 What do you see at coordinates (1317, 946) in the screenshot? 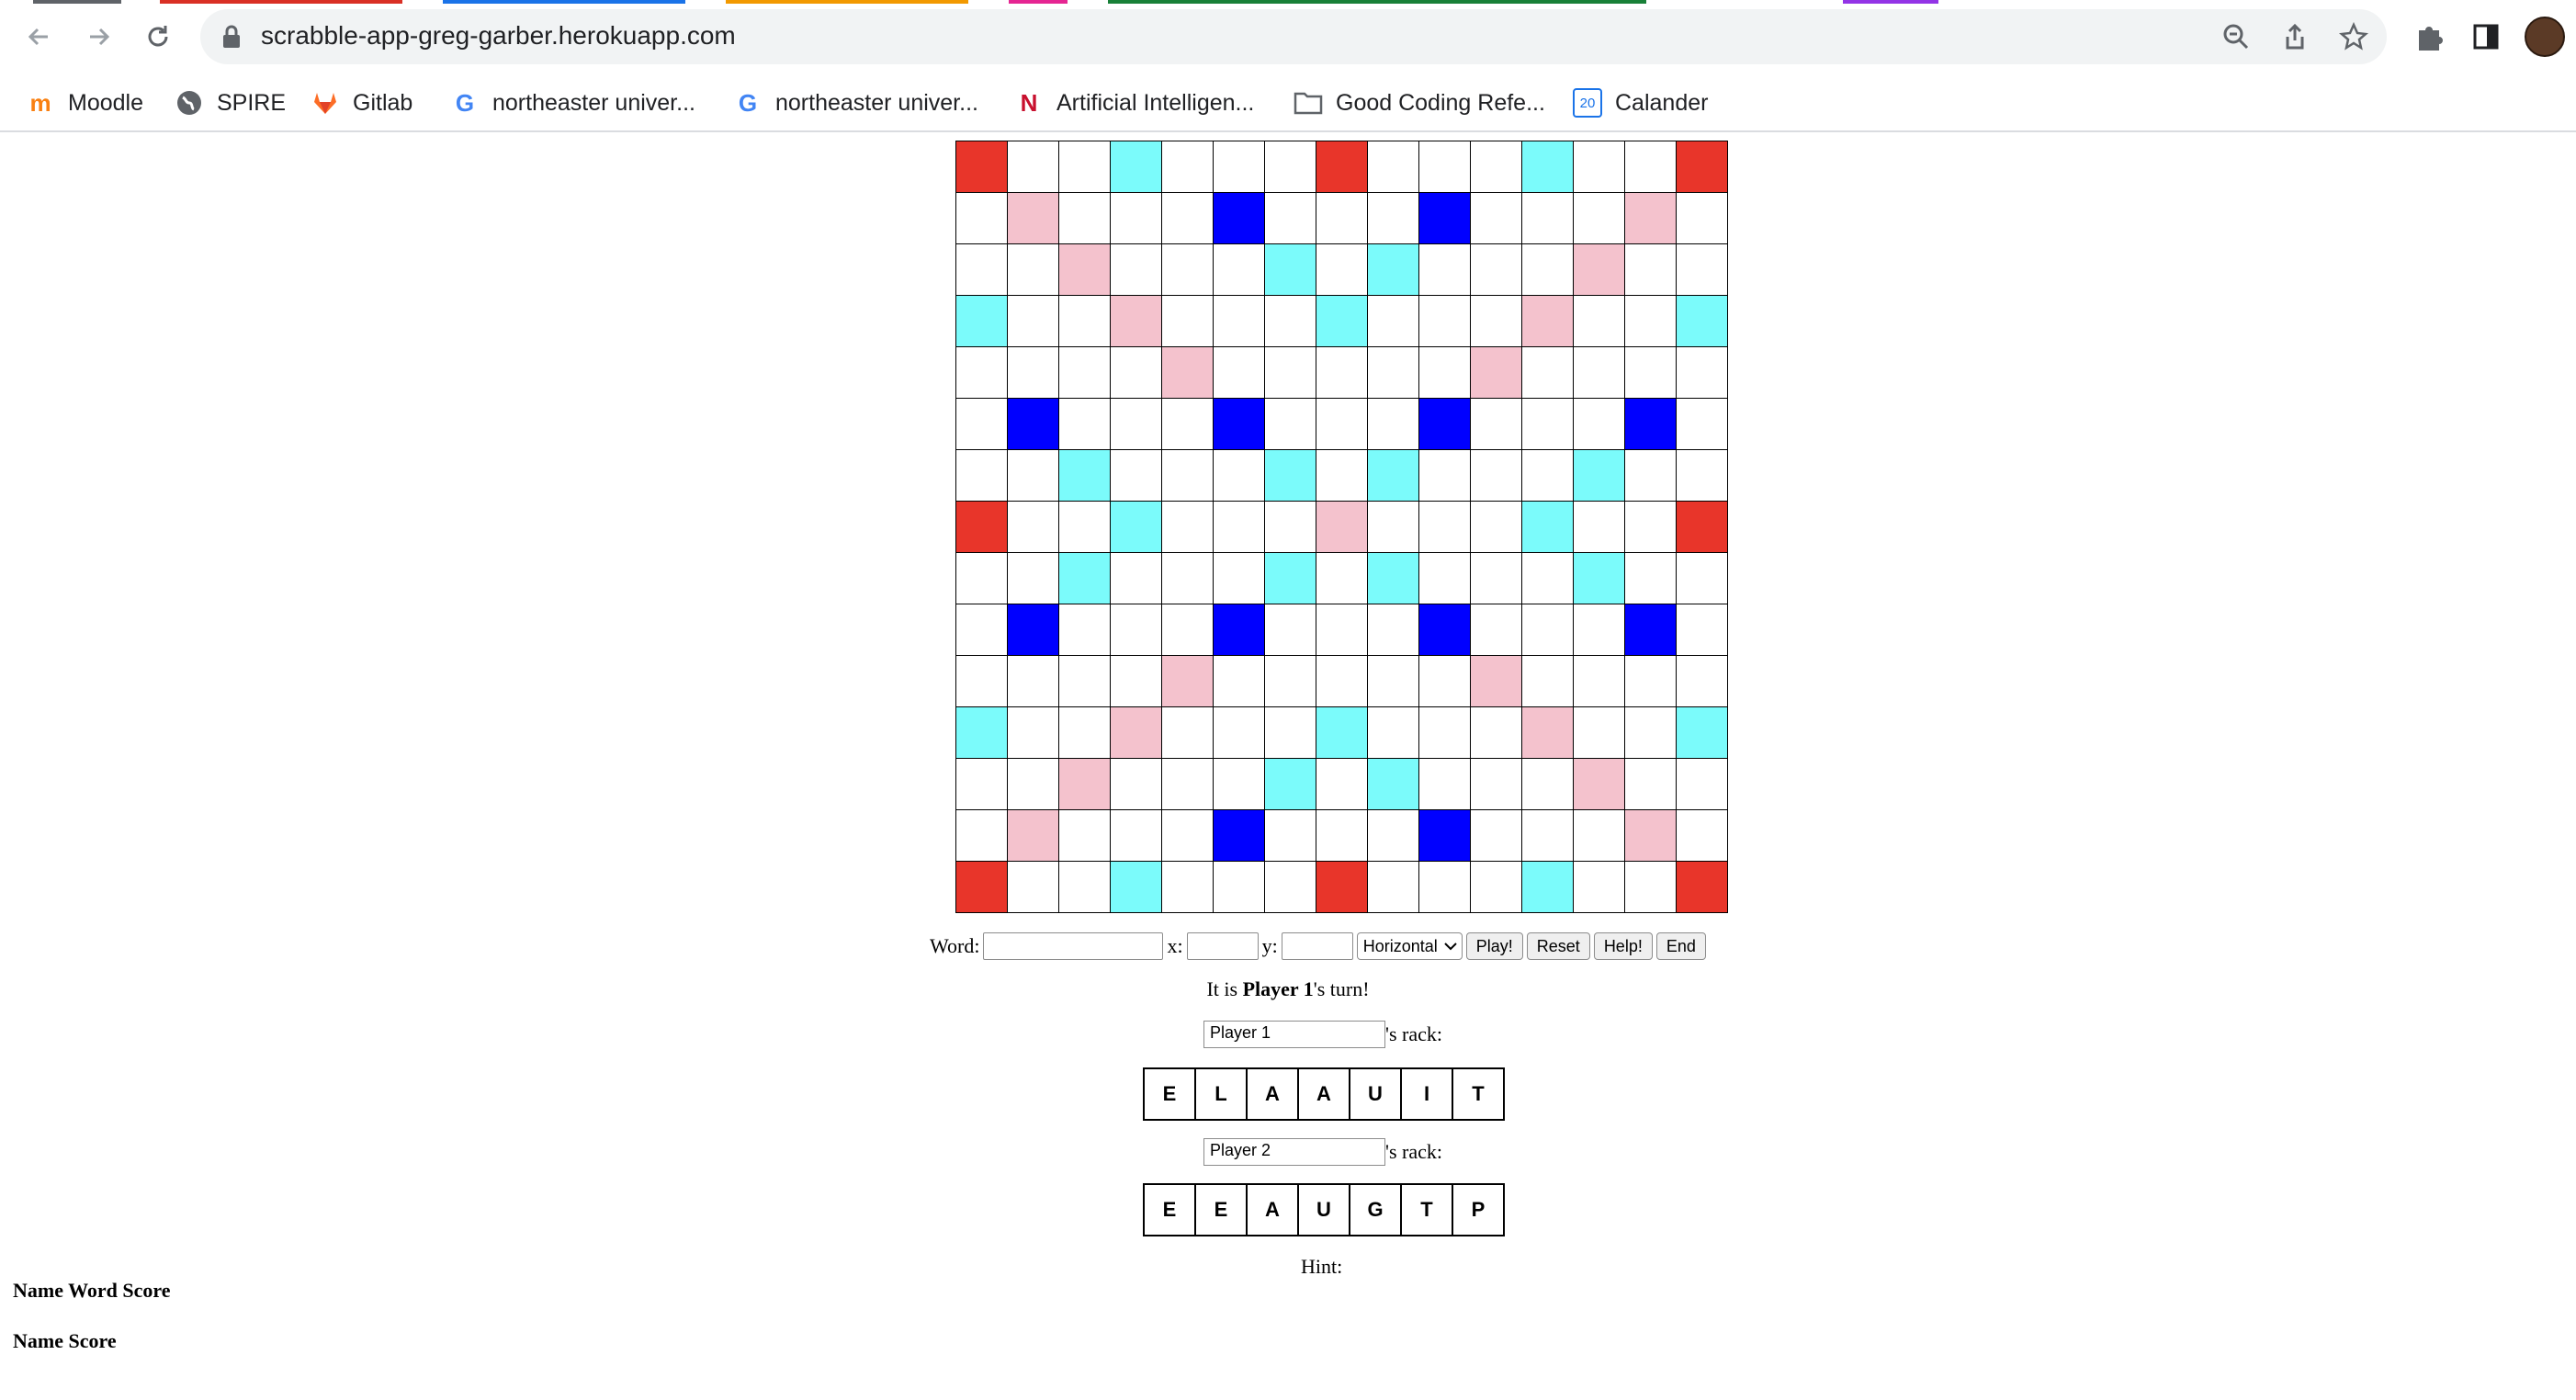
I see `y-input` at bounding box center [1317, 946].